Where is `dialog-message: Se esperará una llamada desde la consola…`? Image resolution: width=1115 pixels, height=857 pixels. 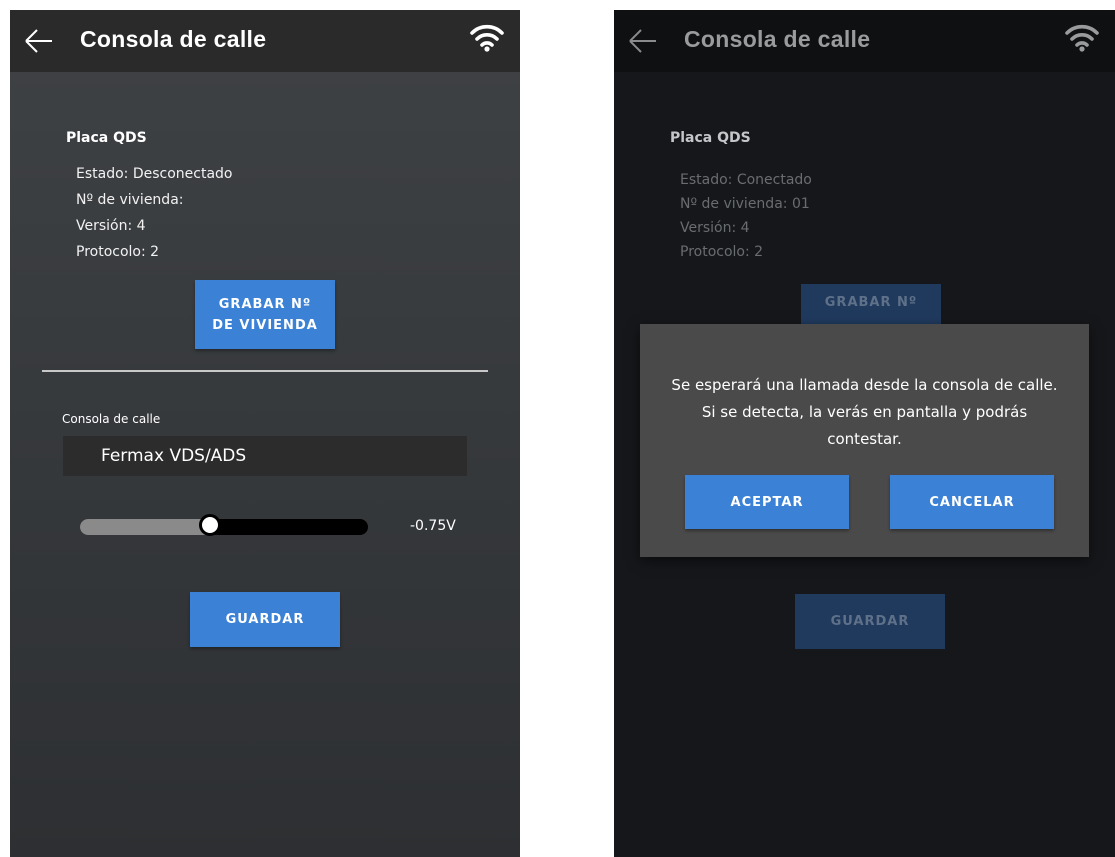 dialog-message: Se esperará una llamada desde la consola… is located at coordinates (864, 412).